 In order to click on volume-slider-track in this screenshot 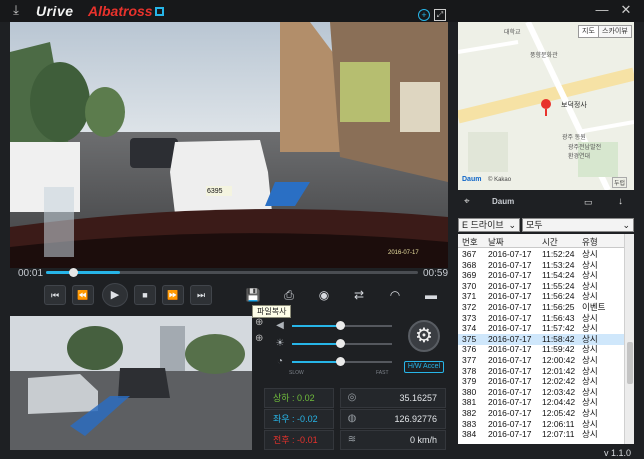, I will do `click(366, 326)`.